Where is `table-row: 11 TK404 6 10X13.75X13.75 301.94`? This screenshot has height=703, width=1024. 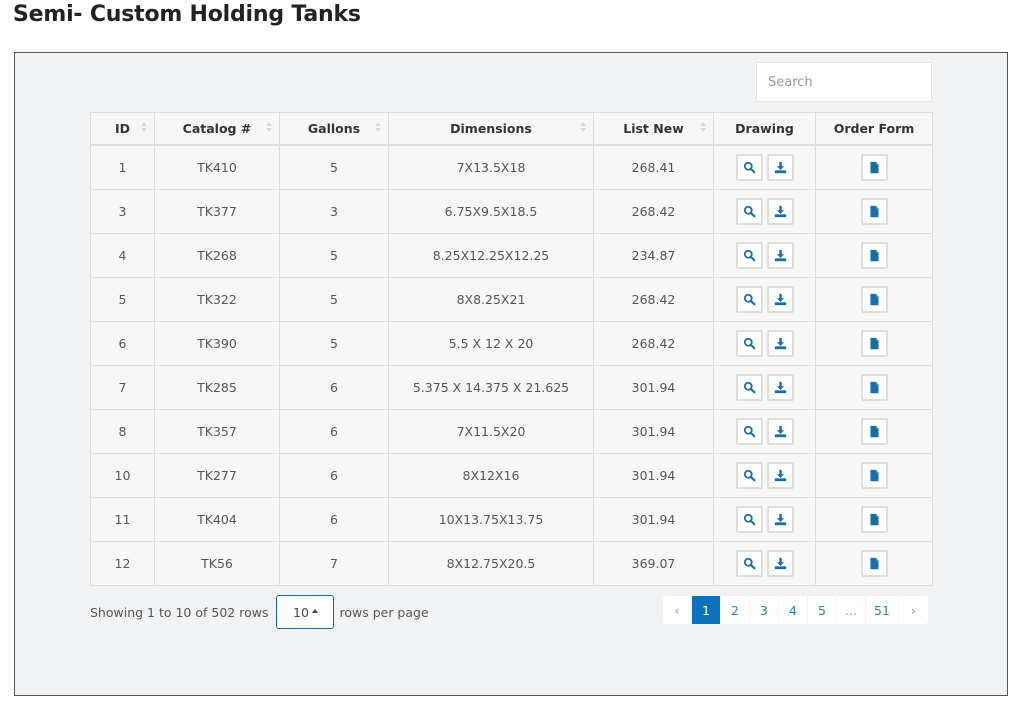 table-row: 11 TK404 6 10X13.75X13.75 301.94 is located at coordinates (511, 519).